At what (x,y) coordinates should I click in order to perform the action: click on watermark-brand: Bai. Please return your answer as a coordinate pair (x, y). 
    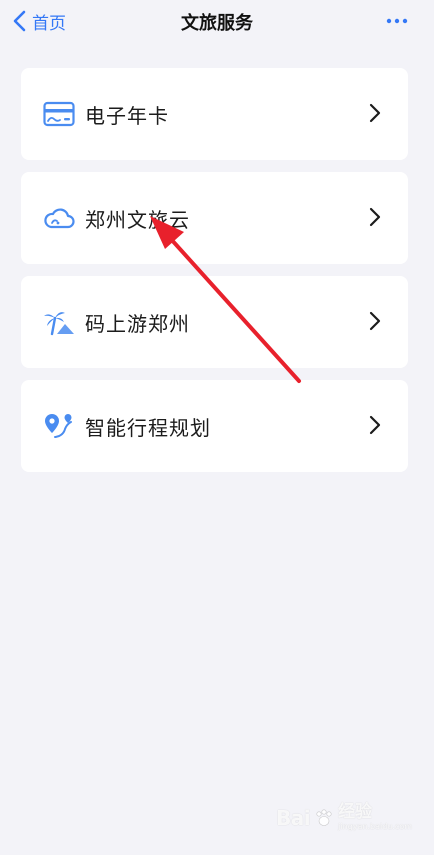
    Looking at the image, I should click on (293, 817).